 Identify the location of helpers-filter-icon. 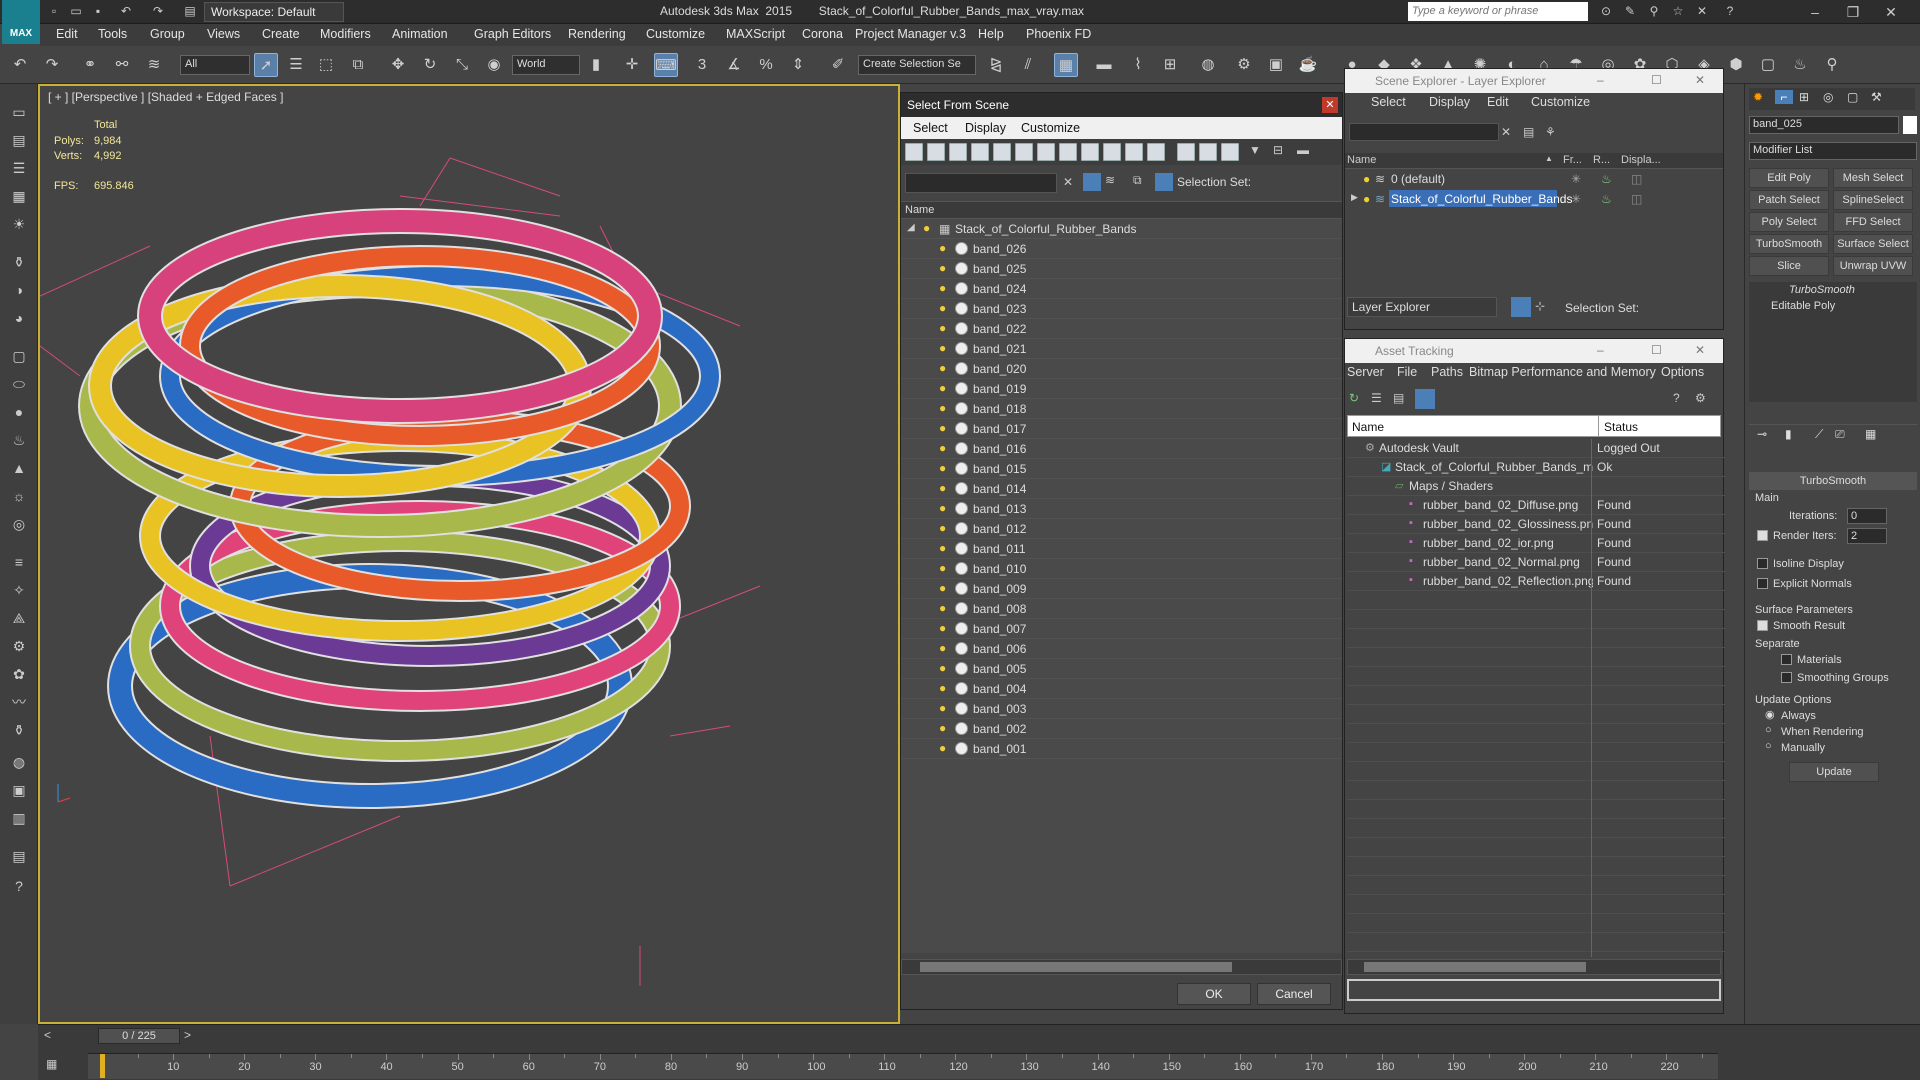
(1002, 152).